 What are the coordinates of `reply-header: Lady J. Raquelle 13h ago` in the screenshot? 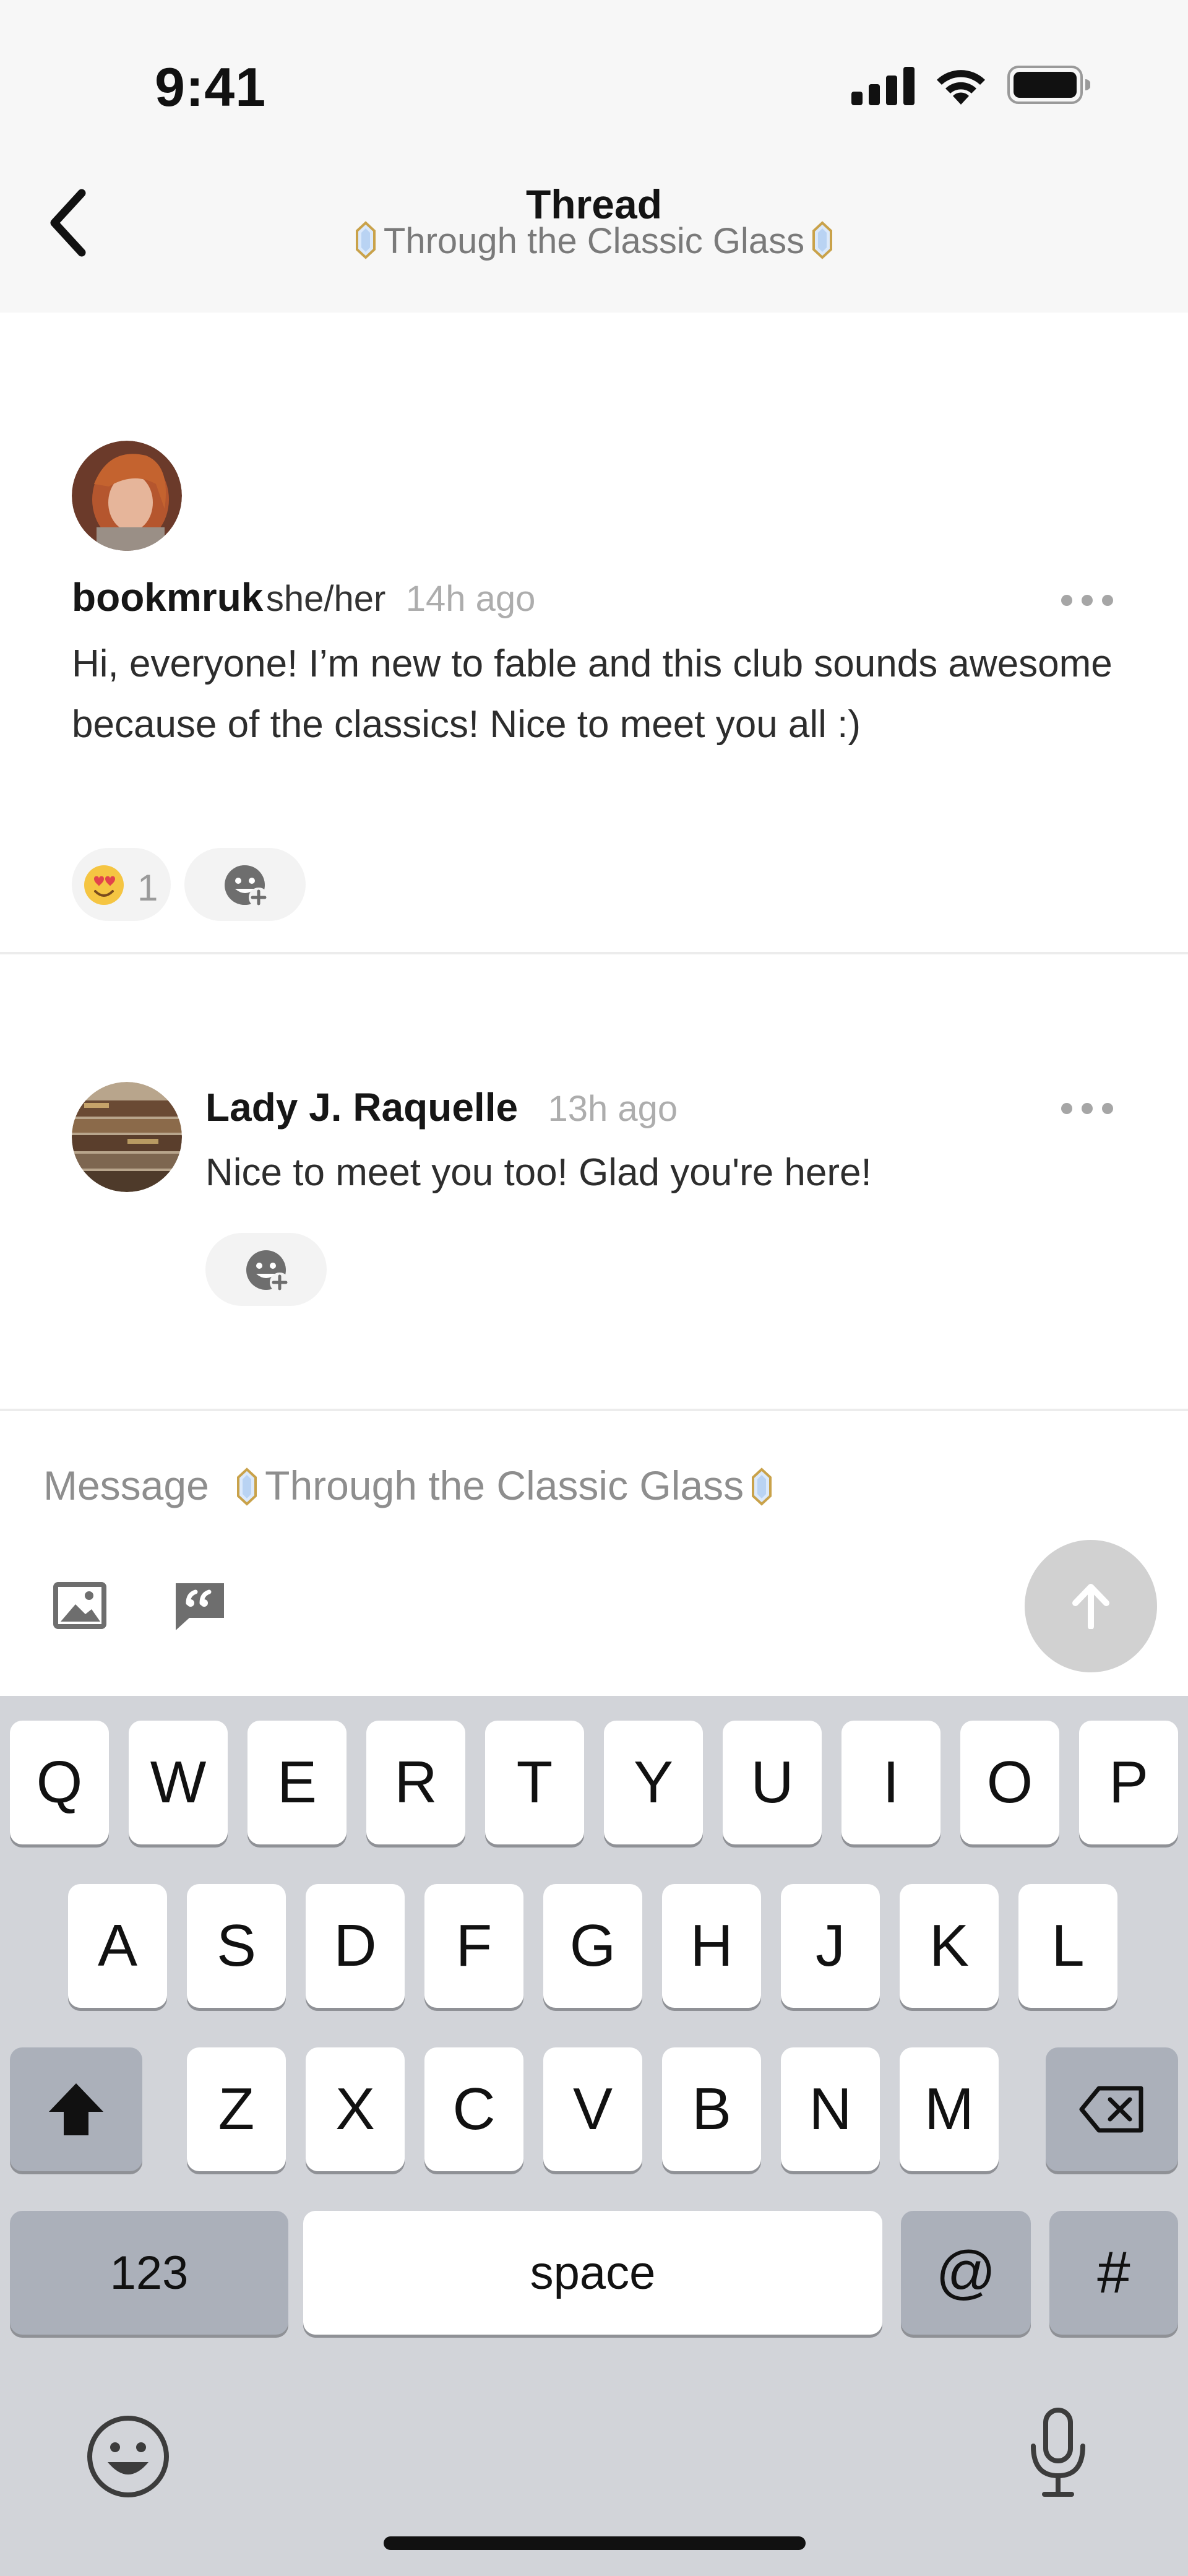 It's located at (442, 1107).